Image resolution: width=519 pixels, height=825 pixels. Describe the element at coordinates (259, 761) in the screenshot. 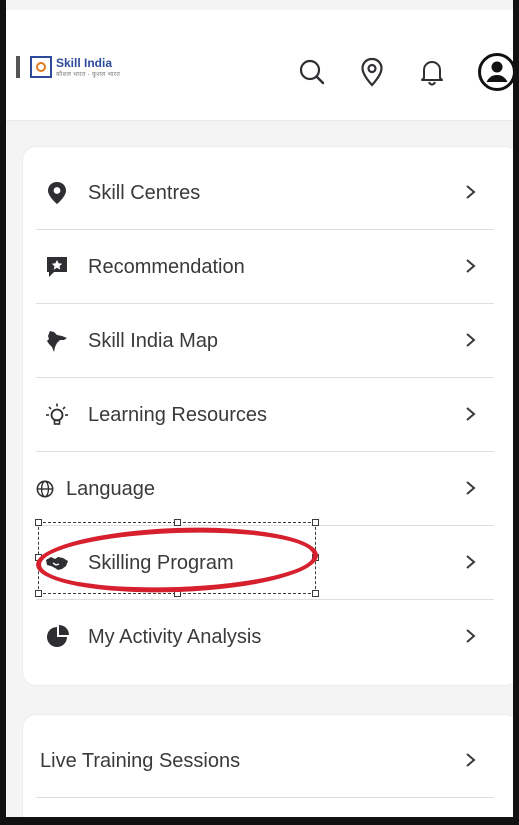

I see `menu-item-live-training-sessions: Live Training Sessions` at that location.